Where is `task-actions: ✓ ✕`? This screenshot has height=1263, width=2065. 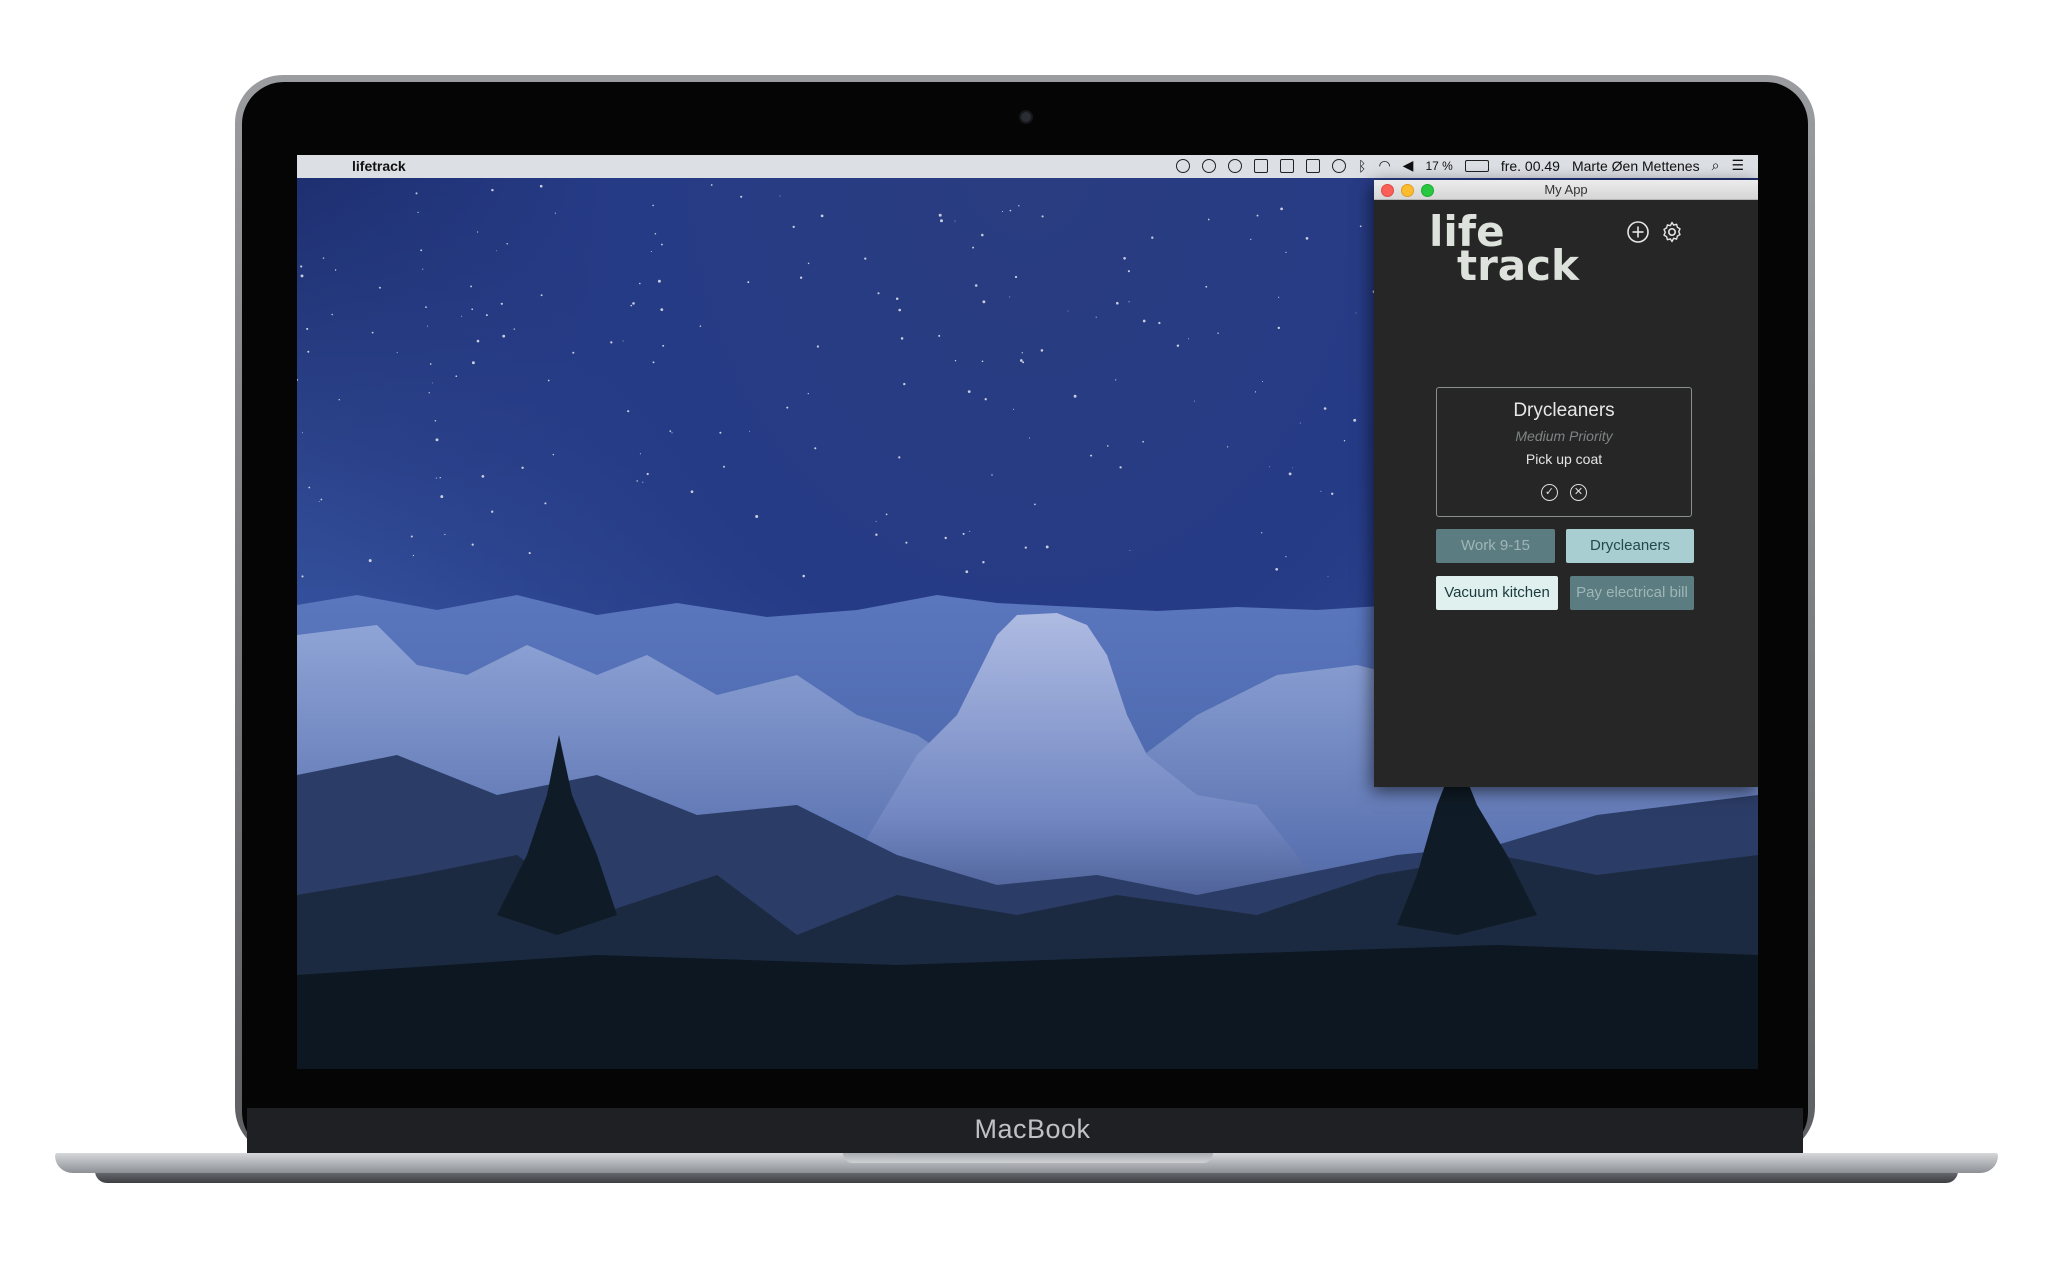 task-actions: ✓ ✕ is located at coordinates (1564, 491).